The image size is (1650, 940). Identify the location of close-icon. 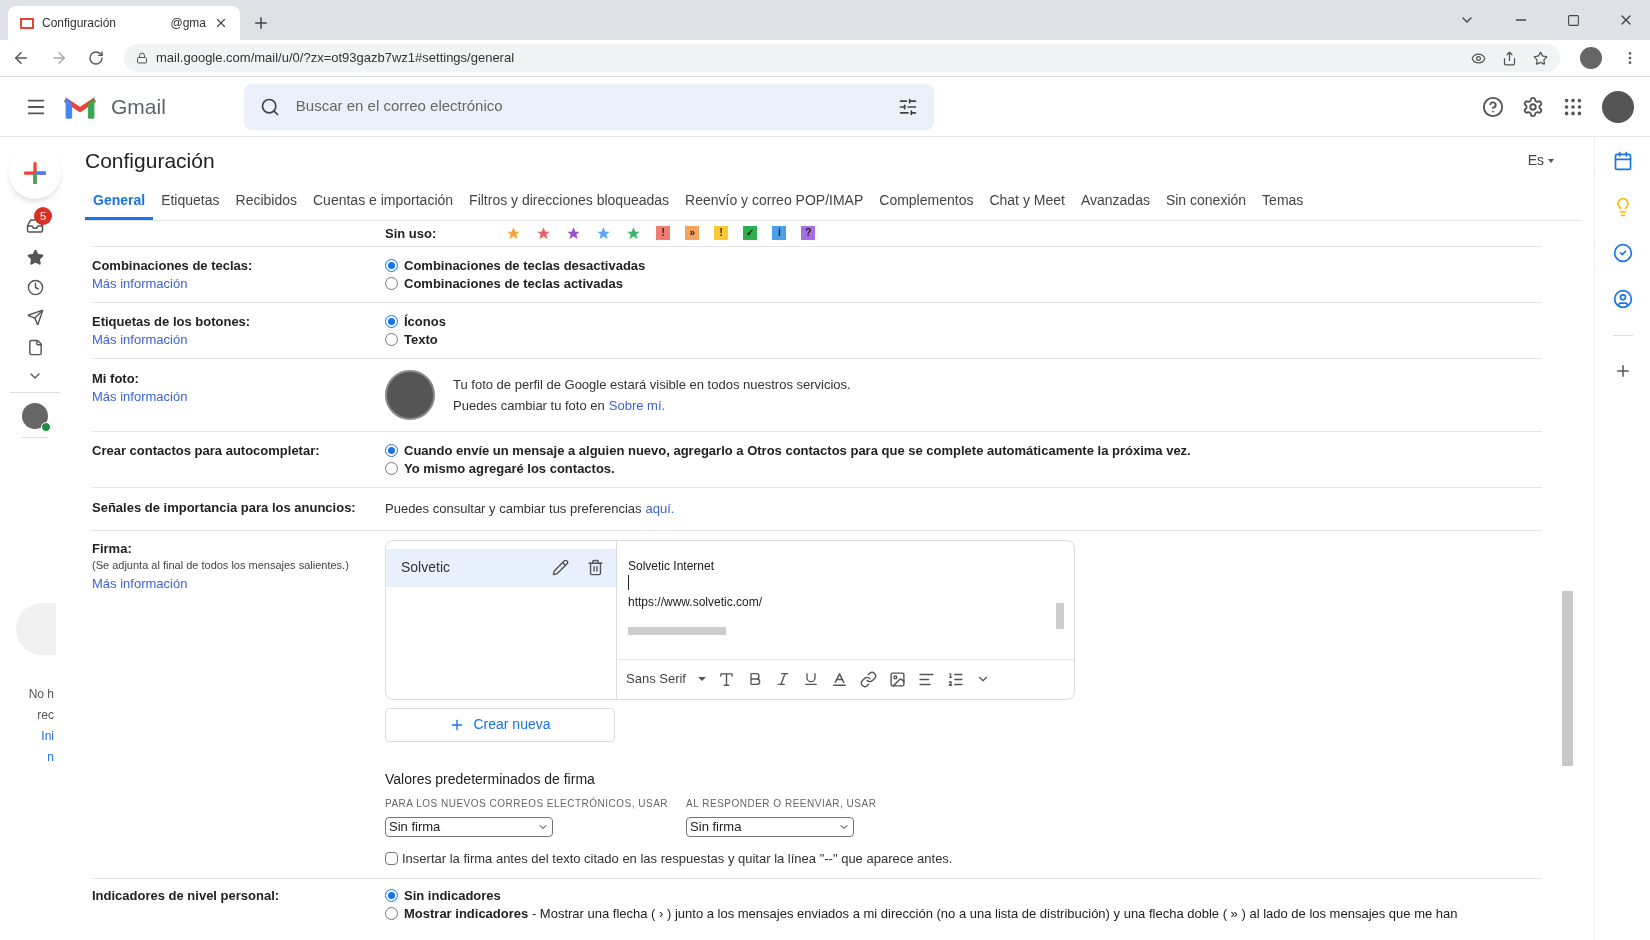
(221, 23).